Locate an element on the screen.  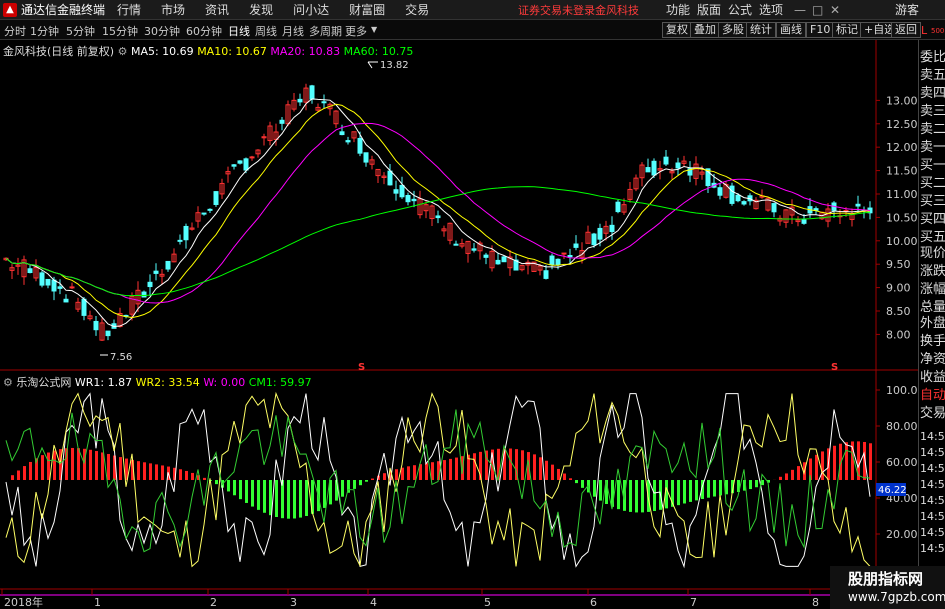
tab-30min: 30分钟 is located at coordinates (162, 31).